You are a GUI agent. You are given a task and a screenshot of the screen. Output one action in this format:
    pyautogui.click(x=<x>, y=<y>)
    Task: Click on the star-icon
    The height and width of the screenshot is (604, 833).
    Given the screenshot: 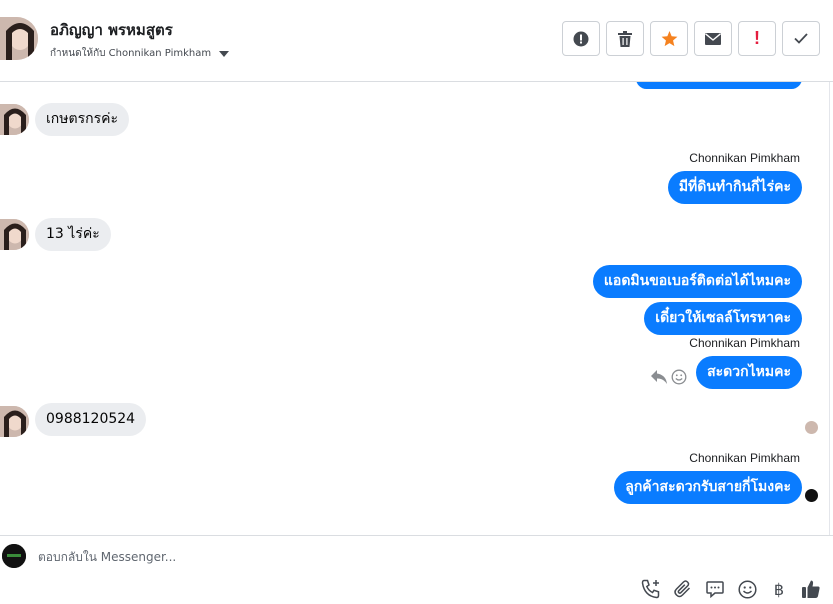 What is the action you would take?
    pyautogui.click(x=669, y=38)
    